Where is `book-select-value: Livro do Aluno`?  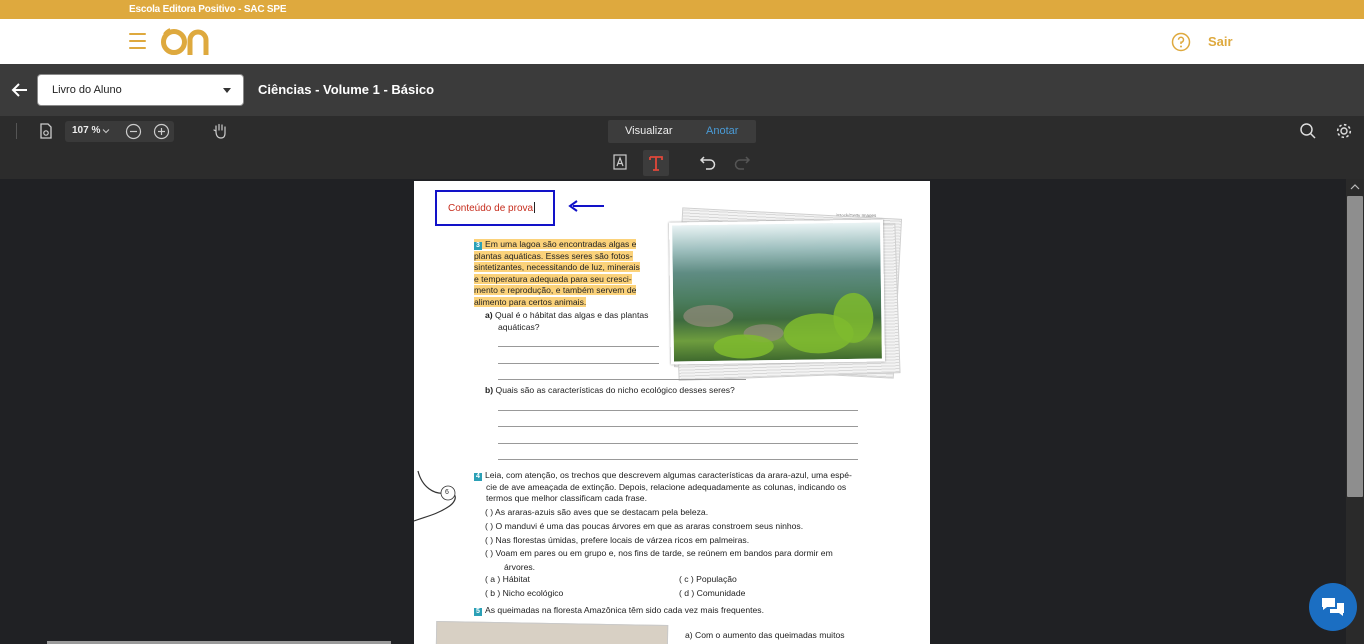 book-select-value: Livro do Aluno is located at coordinates (87, 90).